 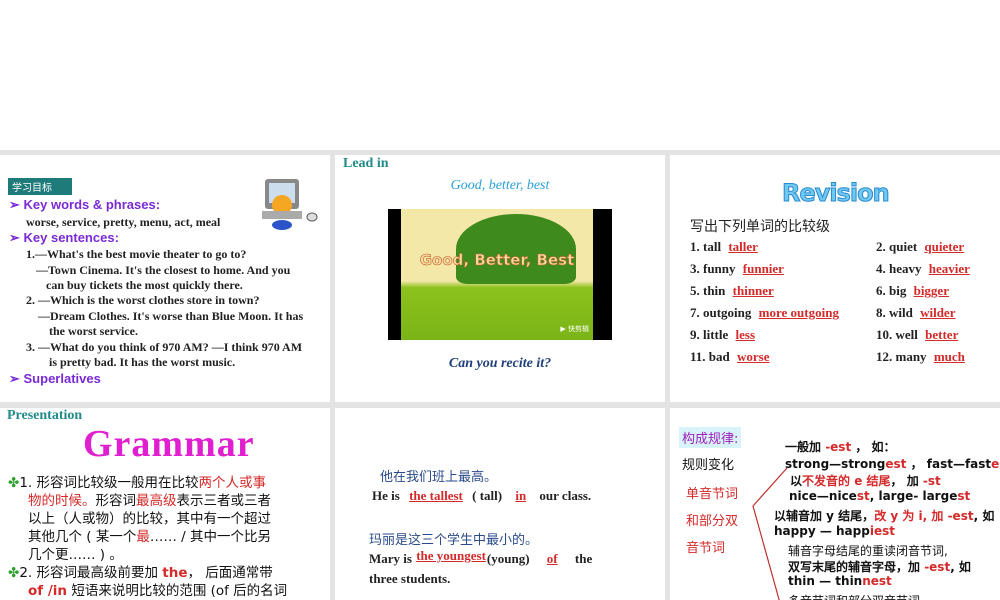 I want to click on highlight: the, so click(x=175, y=573).